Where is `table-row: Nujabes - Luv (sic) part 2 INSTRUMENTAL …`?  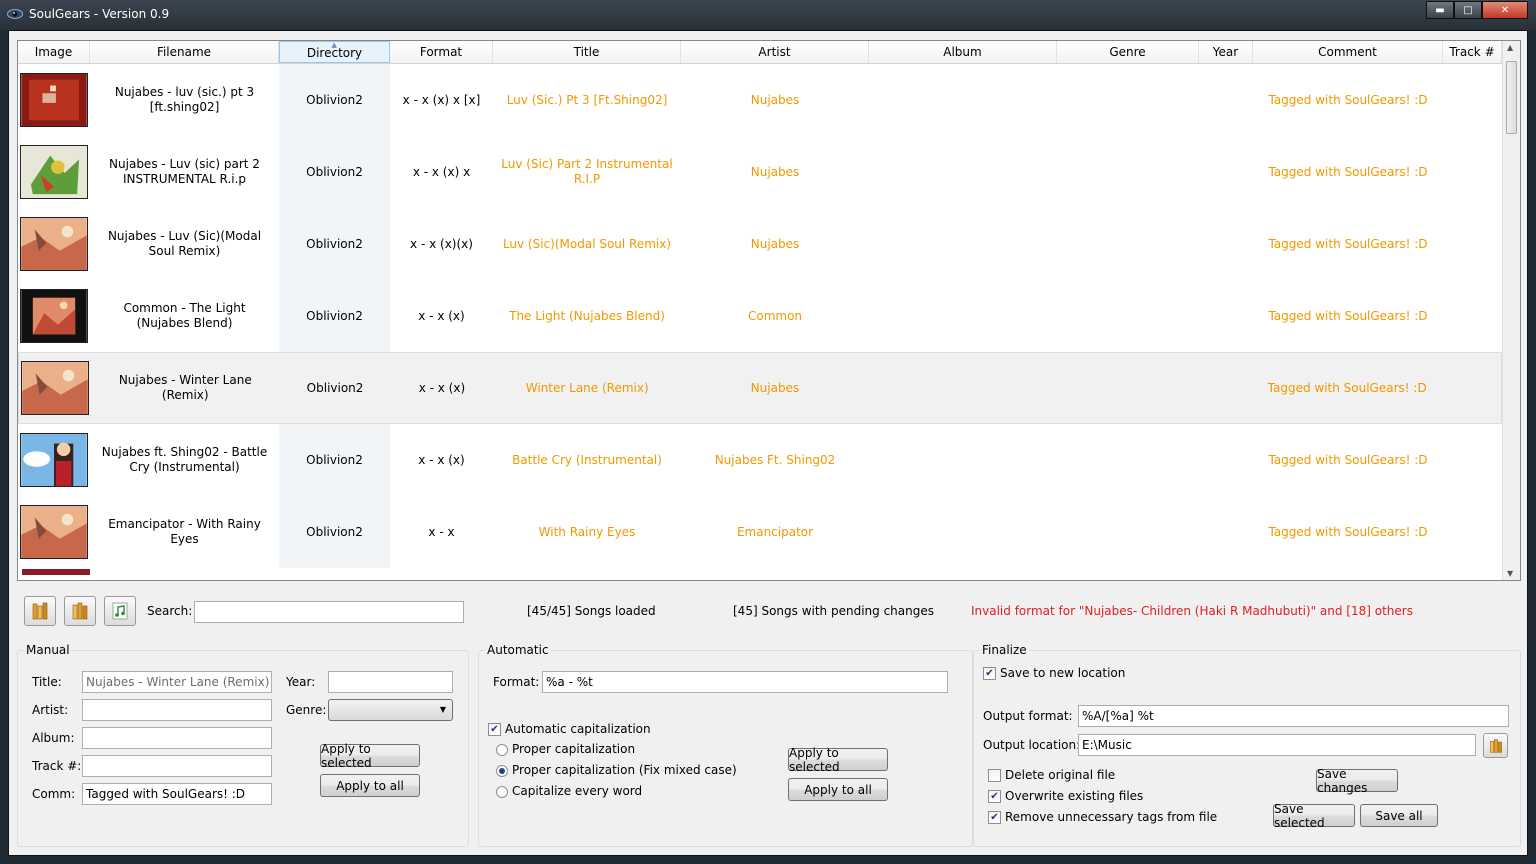 table-row: Nujabes - Luv (sic) part 2 INSTRUMENTAL … is located at coordinates (760, 172).